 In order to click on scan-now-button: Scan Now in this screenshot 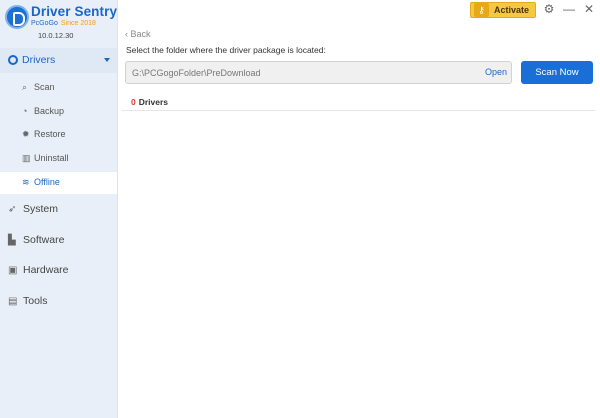, I will do `click(557, 72)`.